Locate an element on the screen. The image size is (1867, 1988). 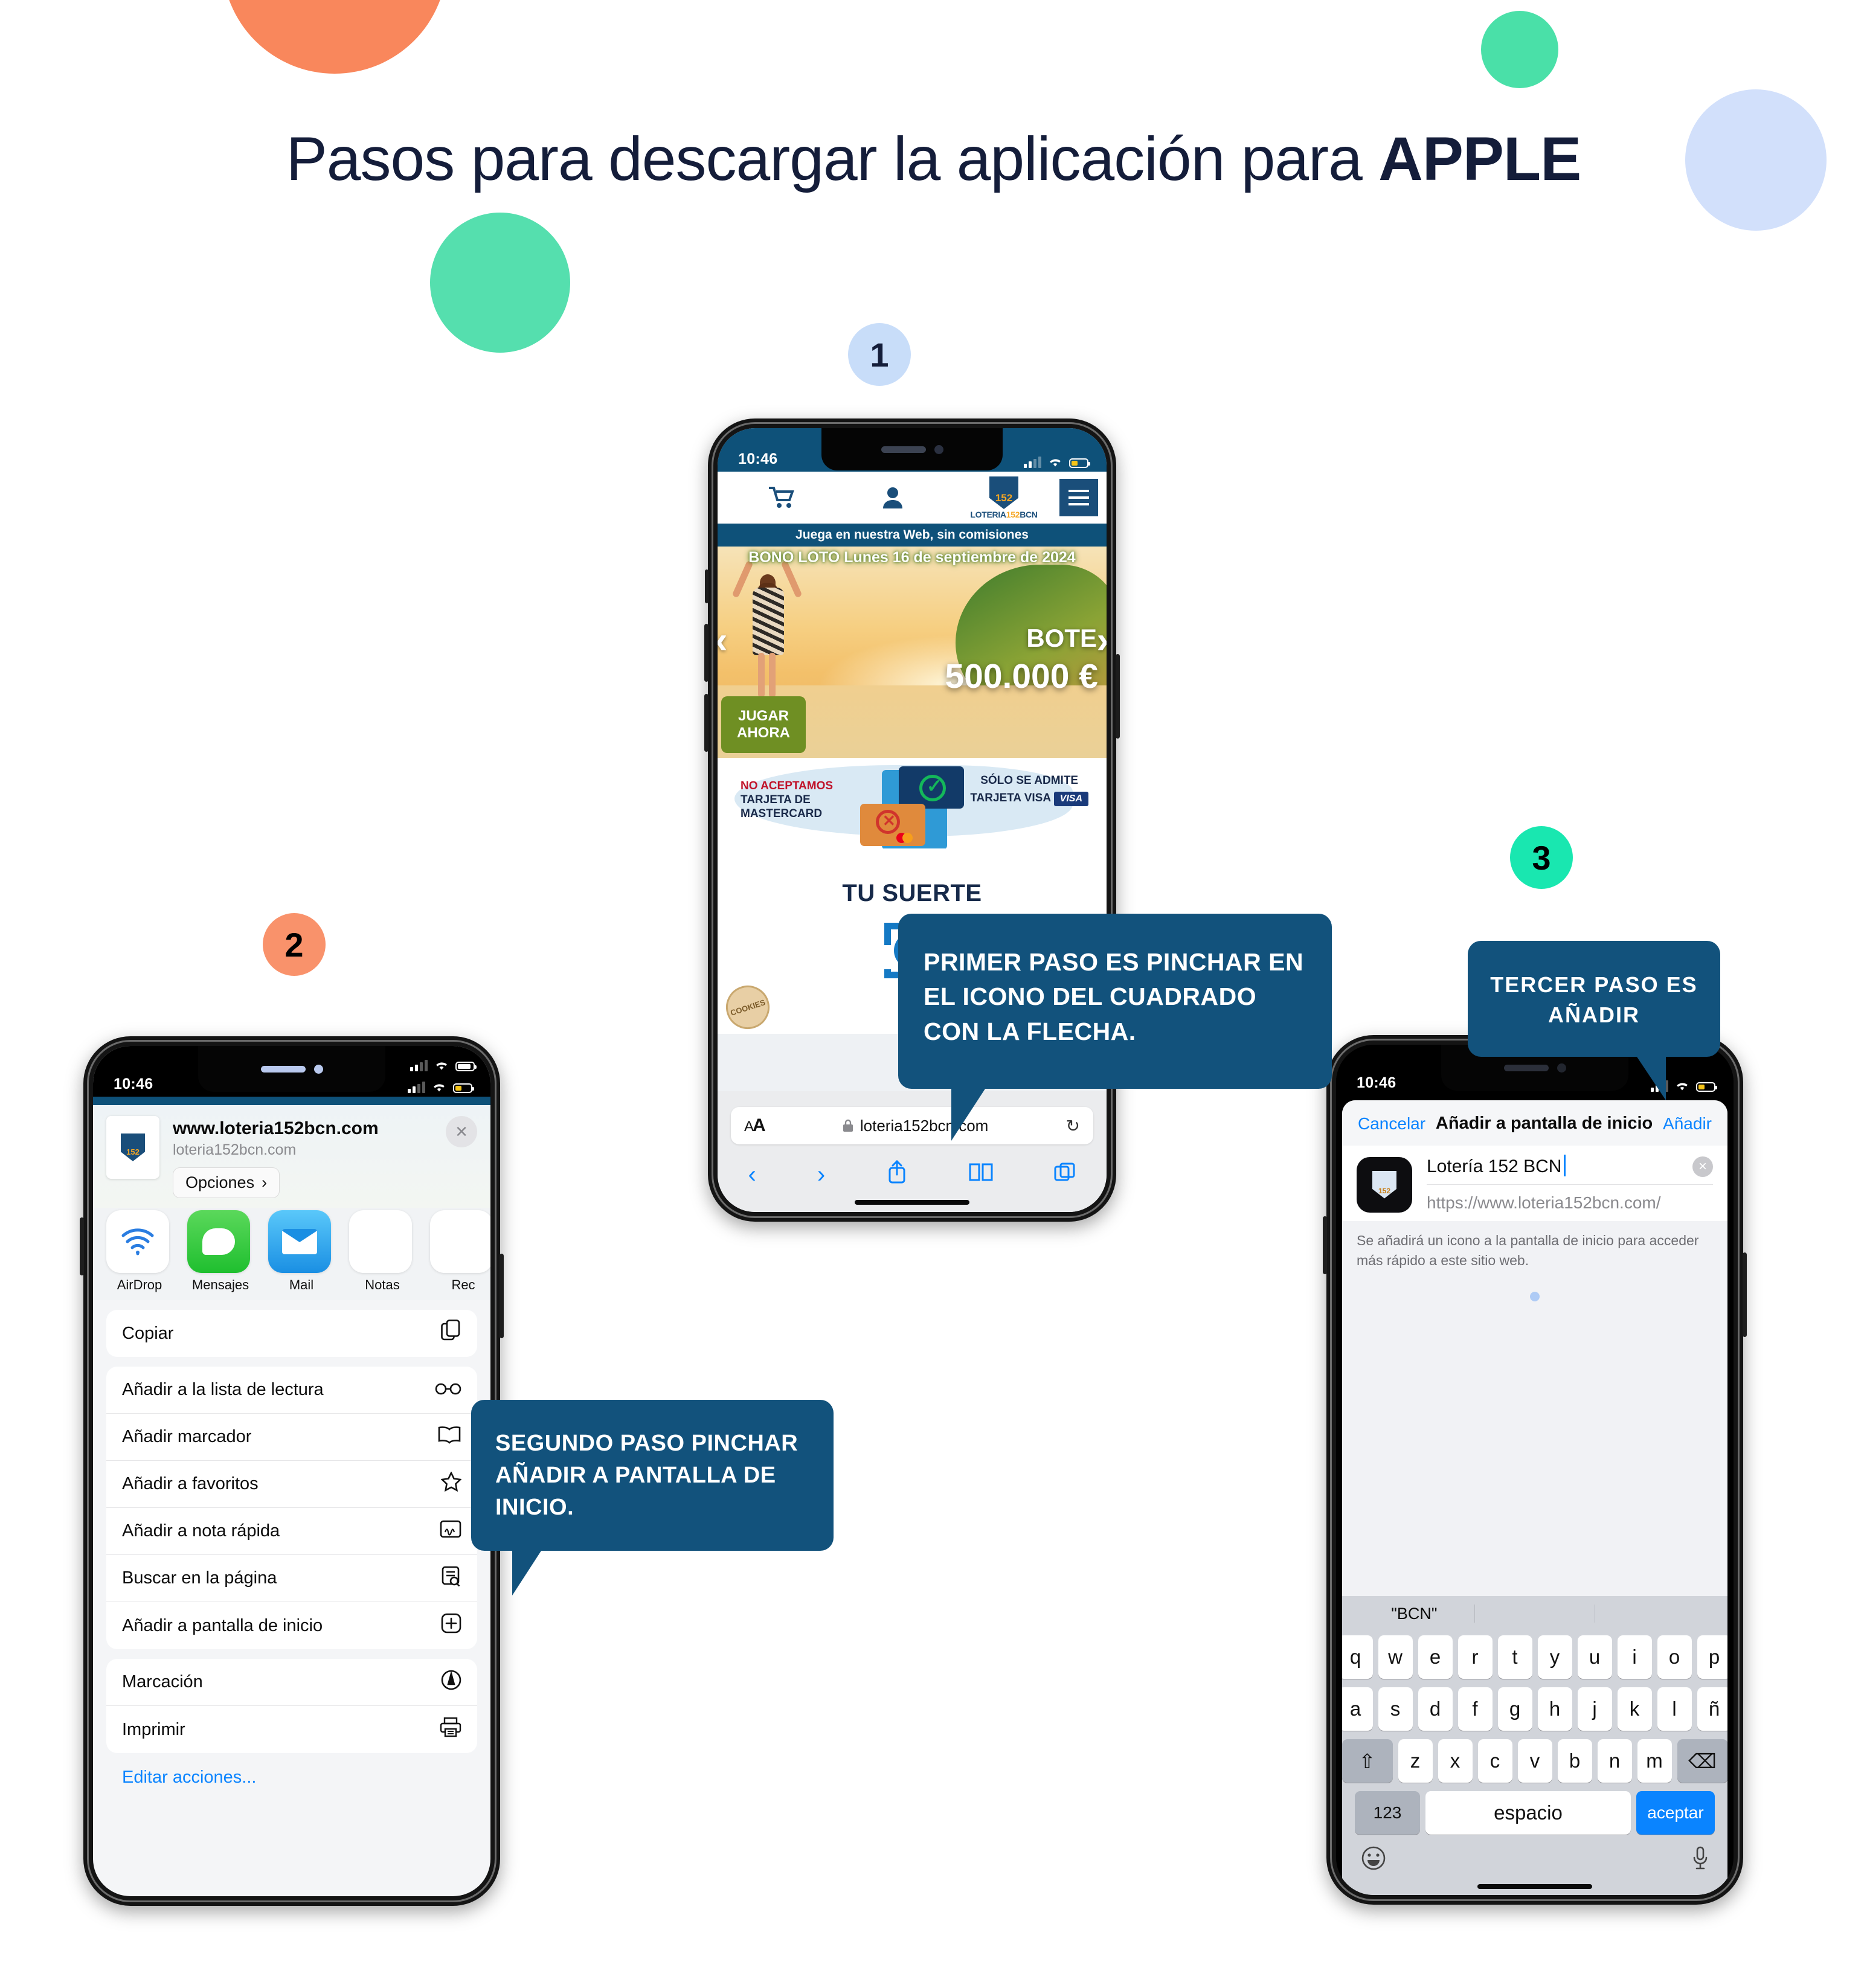
key-y: y is located at coordinates (1554, 1657).